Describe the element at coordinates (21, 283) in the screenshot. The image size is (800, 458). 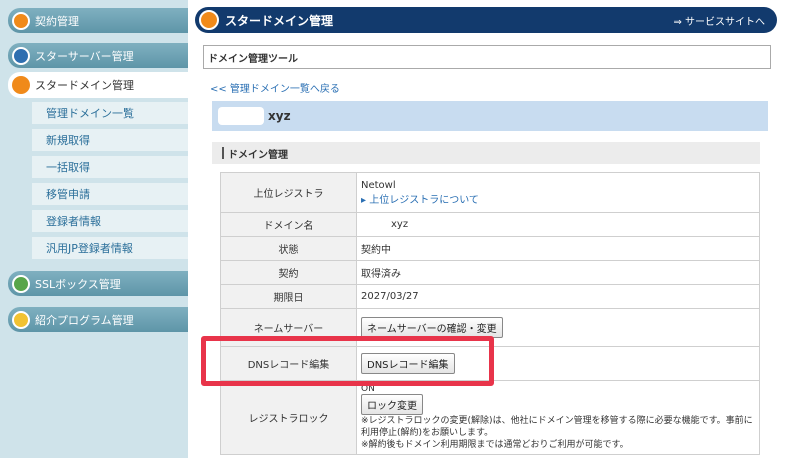
I see `ssl-icon` at that location.